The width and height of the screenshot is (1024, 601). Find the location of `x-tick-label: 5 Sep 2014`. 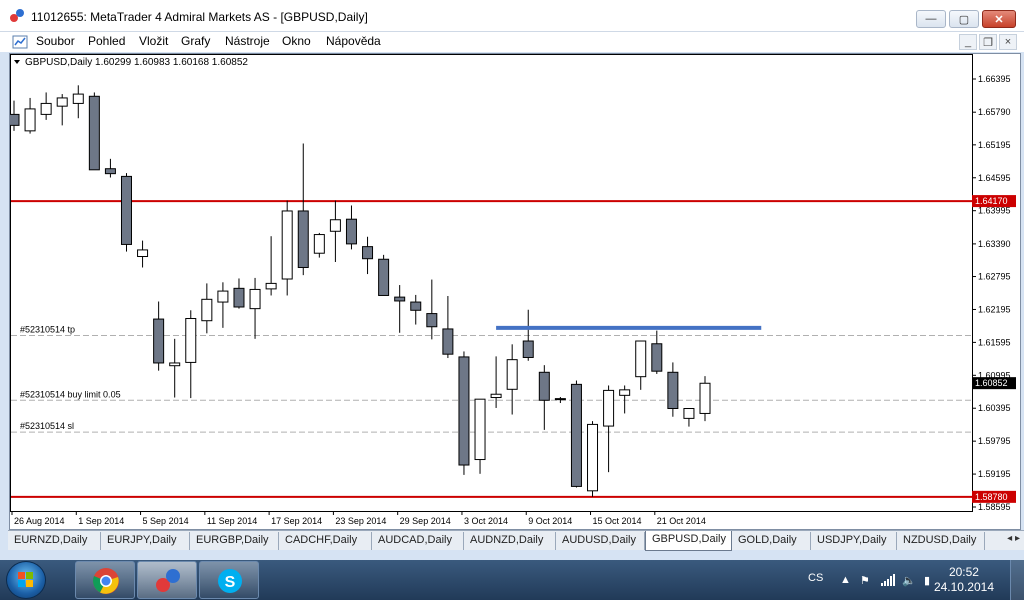

x-tick-label: 5 Sep 2014 is located at coordinates (166, 521).